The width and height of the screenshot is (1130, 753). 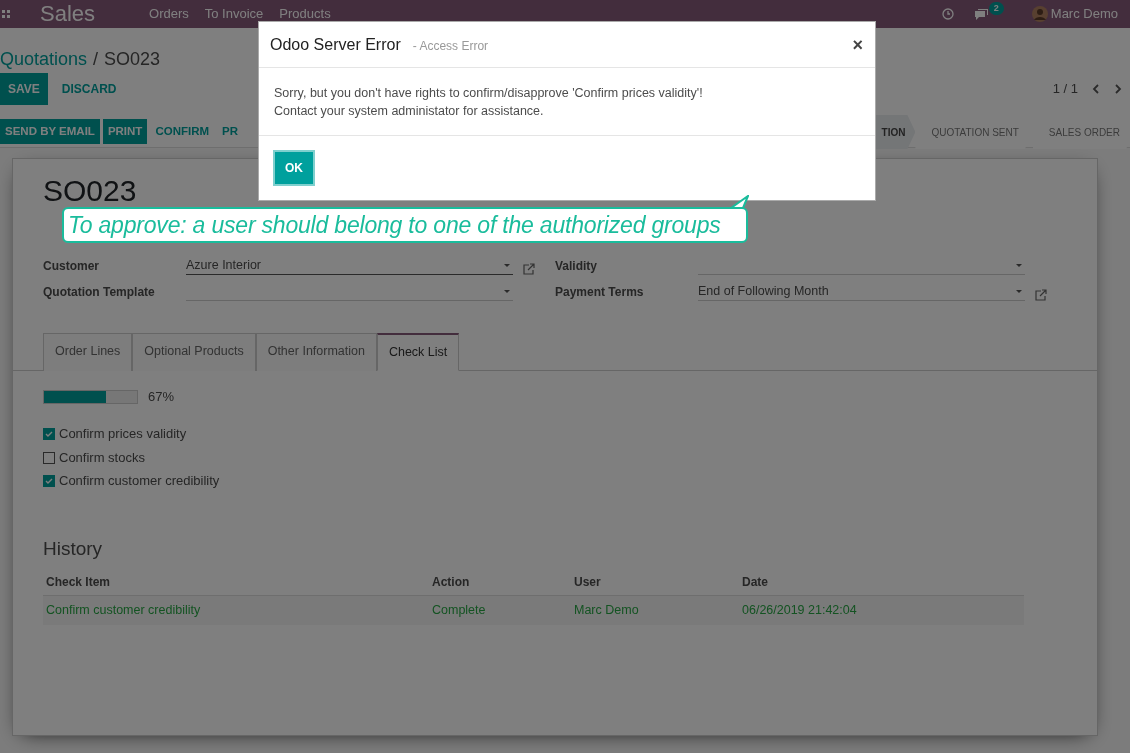 What do you see at coordinates (316, 352) in the screenshot?
I see `tab: Other Information` at bounding box center [316, 352].